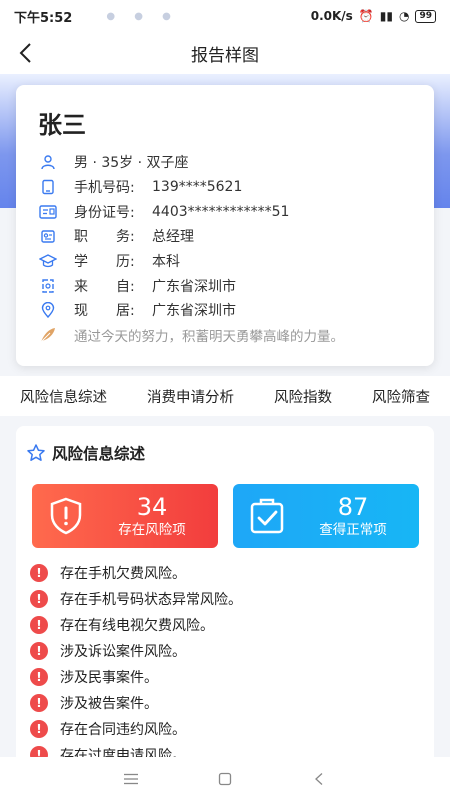  What do you see at coordinates (48, 261) in the screenshot?
I see `graduation-cap-icon` at bounding box center [48, 261].